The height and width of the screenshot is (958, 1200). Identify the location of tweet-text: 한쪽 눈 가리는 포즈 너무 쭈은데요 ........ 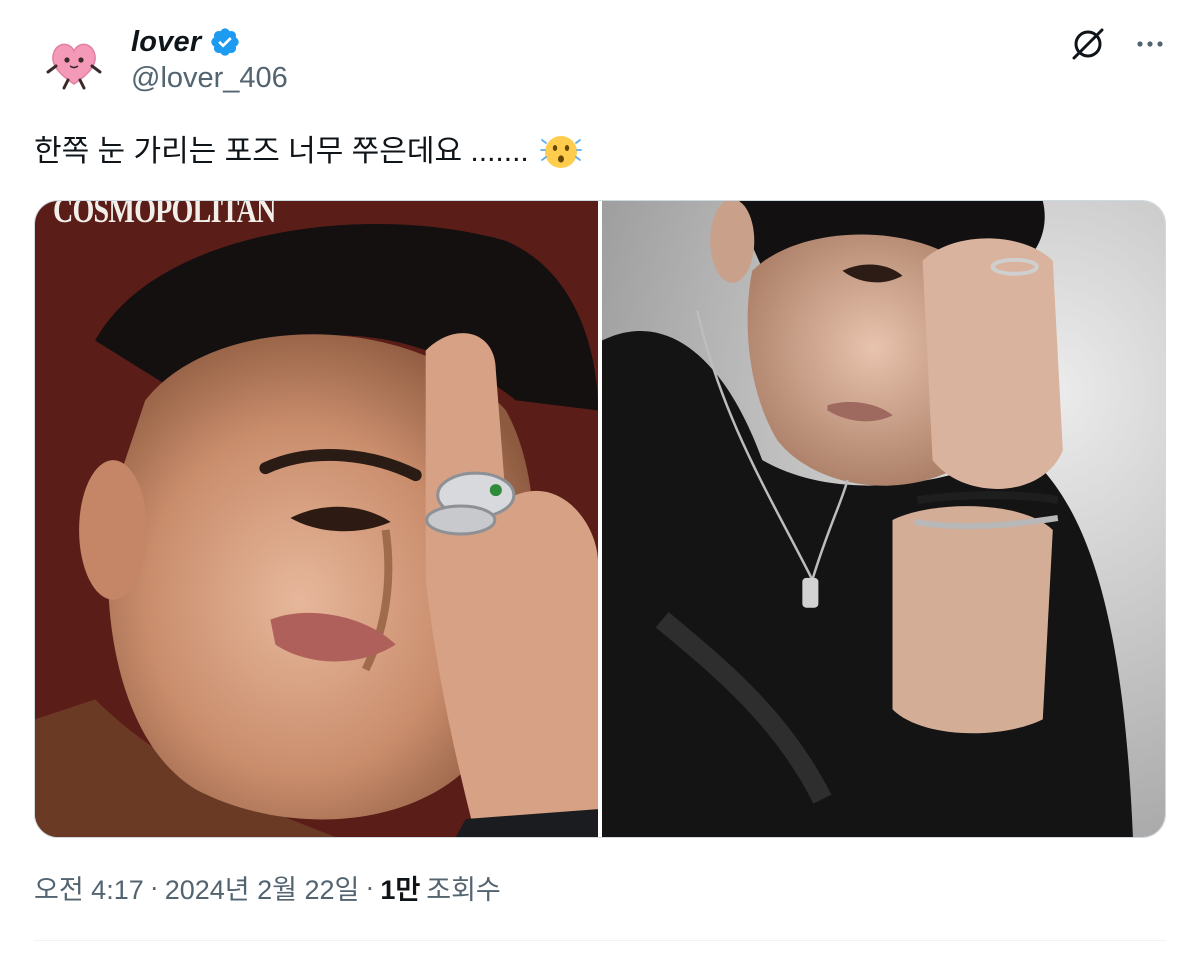
(308, 152).